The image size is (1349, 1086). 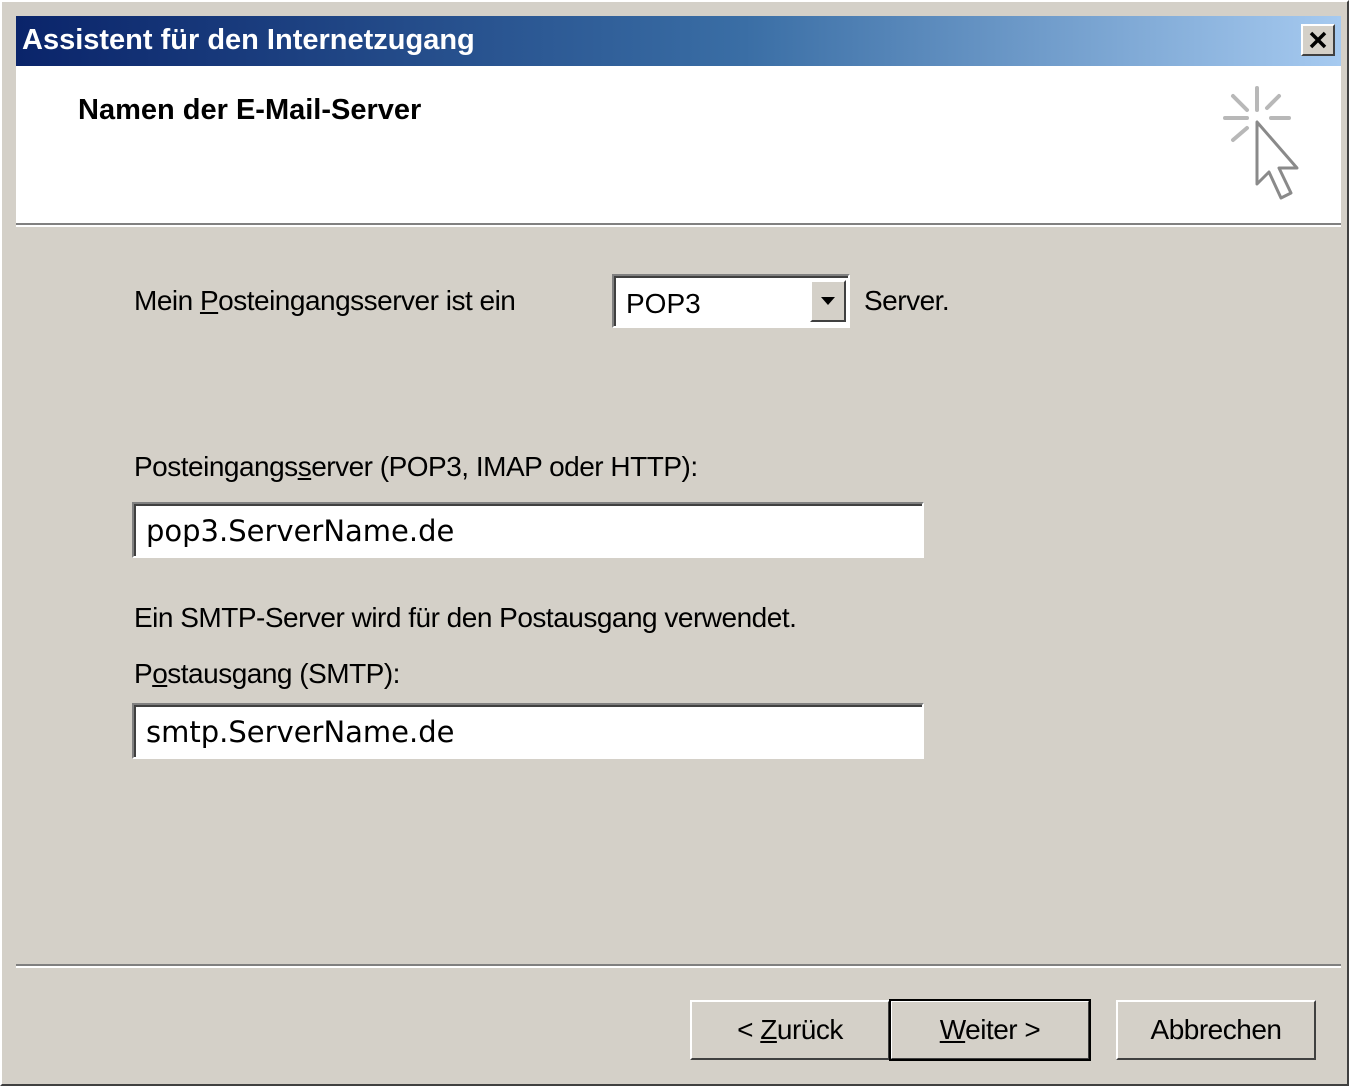 I want to click on cancel-button-label: Abbrechen, so click(x=1216, y=1029).